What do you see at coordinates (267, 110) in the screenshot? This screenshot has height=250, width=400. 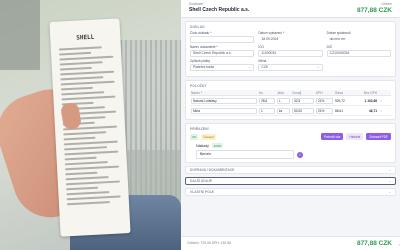 I see `item-qty-input: 1` at bounding box center [267, 110].